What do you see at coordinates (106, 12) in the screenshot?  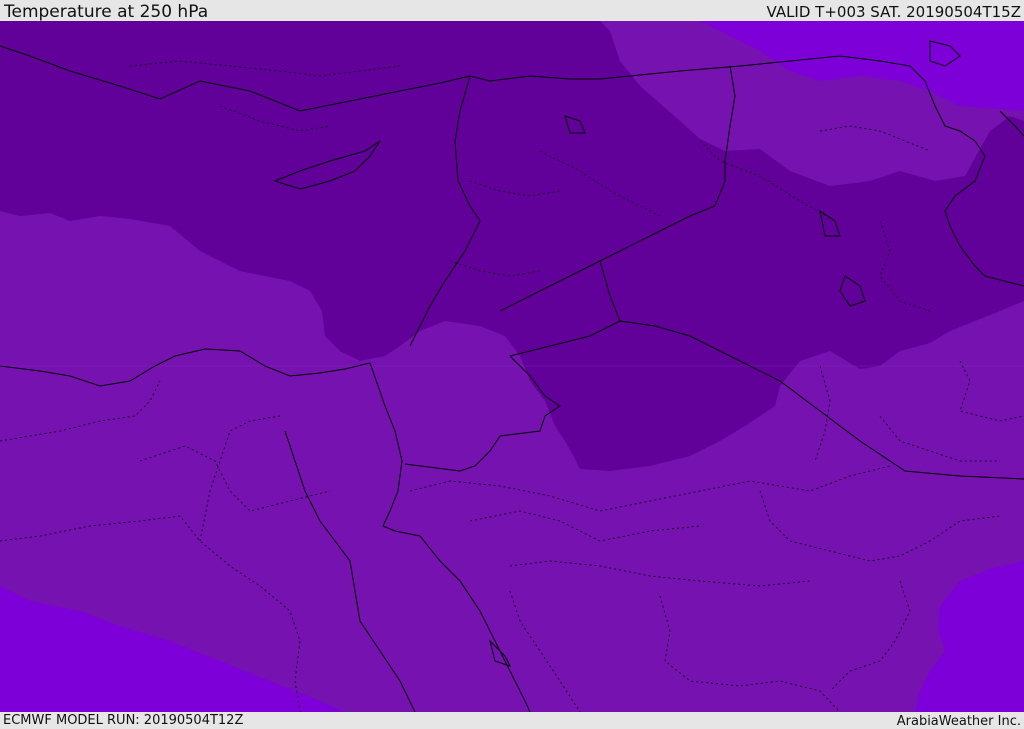 I see `map-title: Temperature at 250 hPa` at bounding box center [106, 12].